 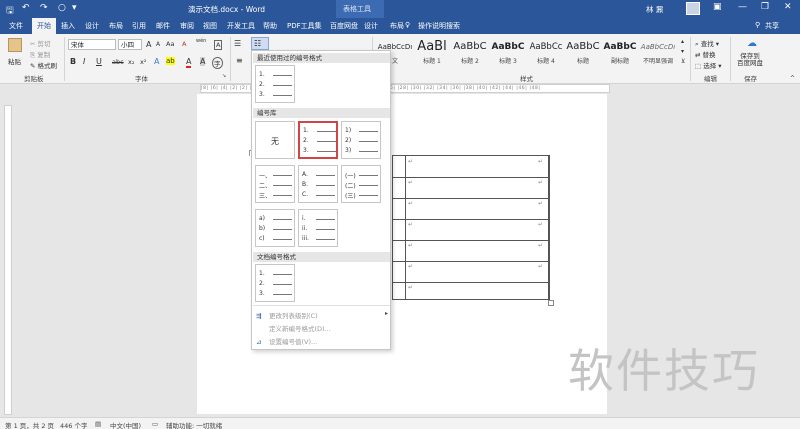 I want to click on tab-baidu-netdisk: 百度网盘, so click(x=344, y=26).